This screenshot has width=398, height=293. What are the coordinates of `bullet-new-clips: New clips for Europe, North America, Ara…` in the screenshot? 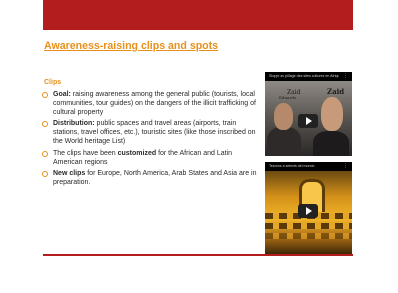 It's located at (152, 179).